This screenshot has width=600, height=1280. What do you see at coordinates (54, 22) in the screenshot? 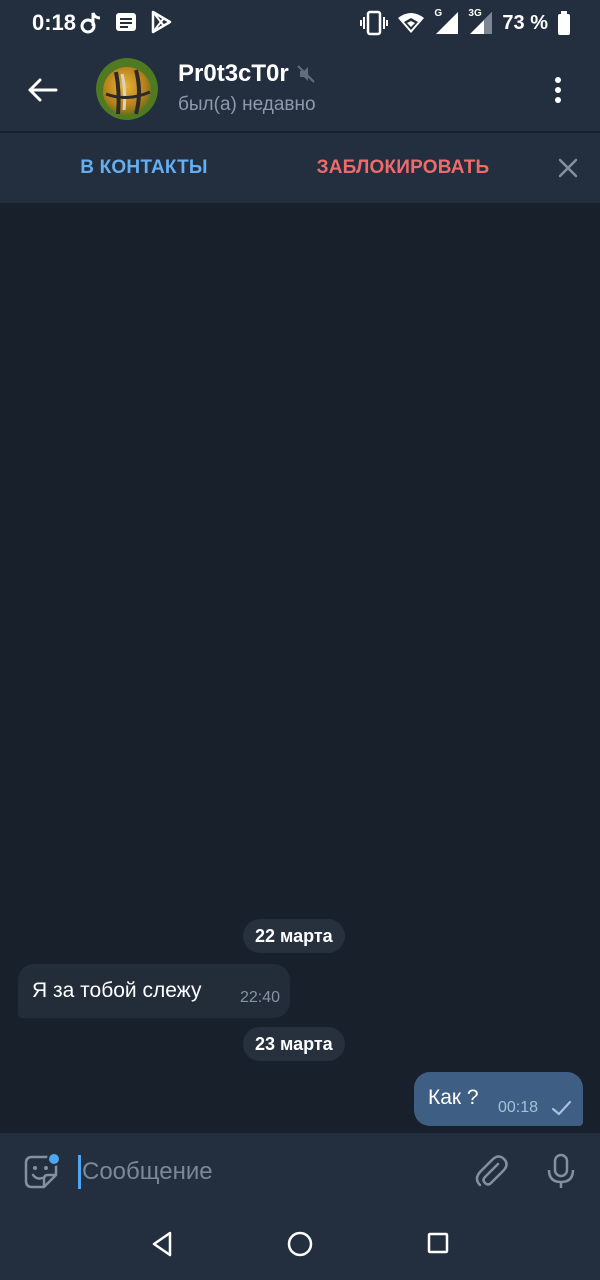
I see `status-time: 0:18` at bounding box center [54, 22].